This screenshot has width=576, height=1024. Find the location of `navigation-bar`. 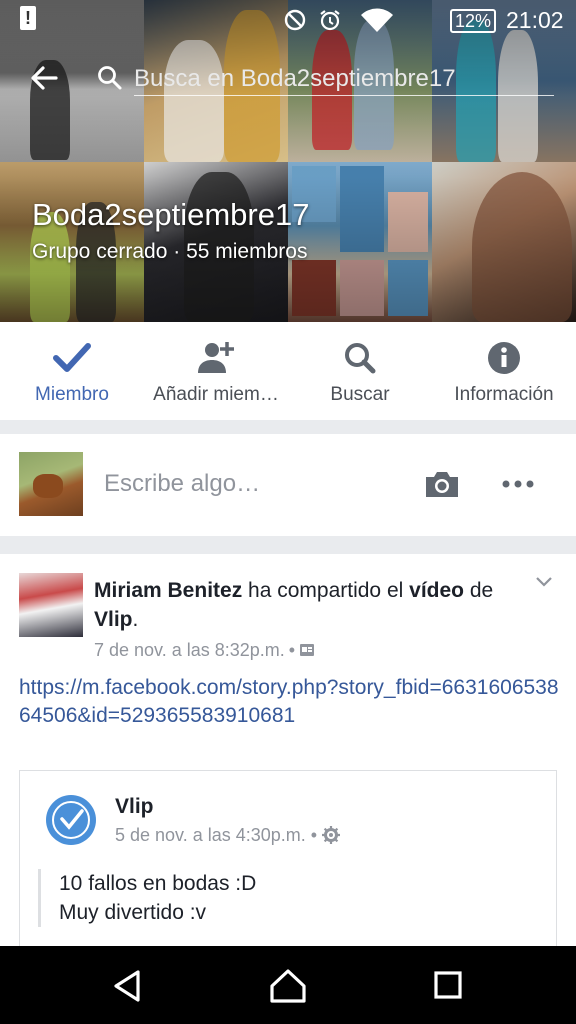

navigation-bar is located at coordinates (288, 985).